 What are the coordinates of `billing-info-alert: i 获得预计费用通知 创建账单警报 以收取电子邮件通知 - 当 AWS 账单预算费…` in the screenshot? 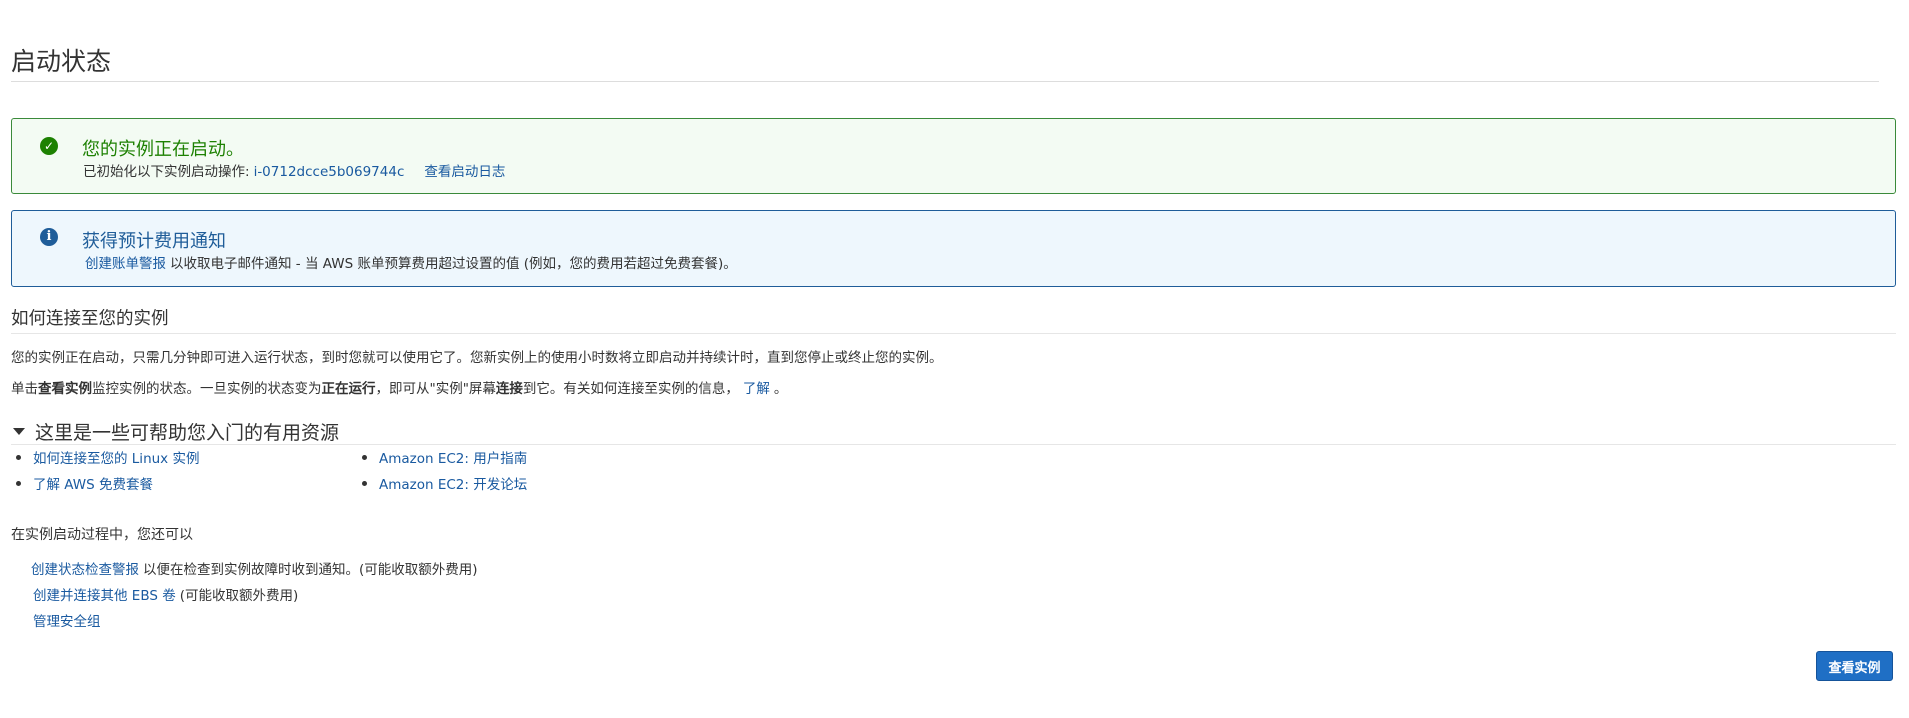 It's located at (953, 248).